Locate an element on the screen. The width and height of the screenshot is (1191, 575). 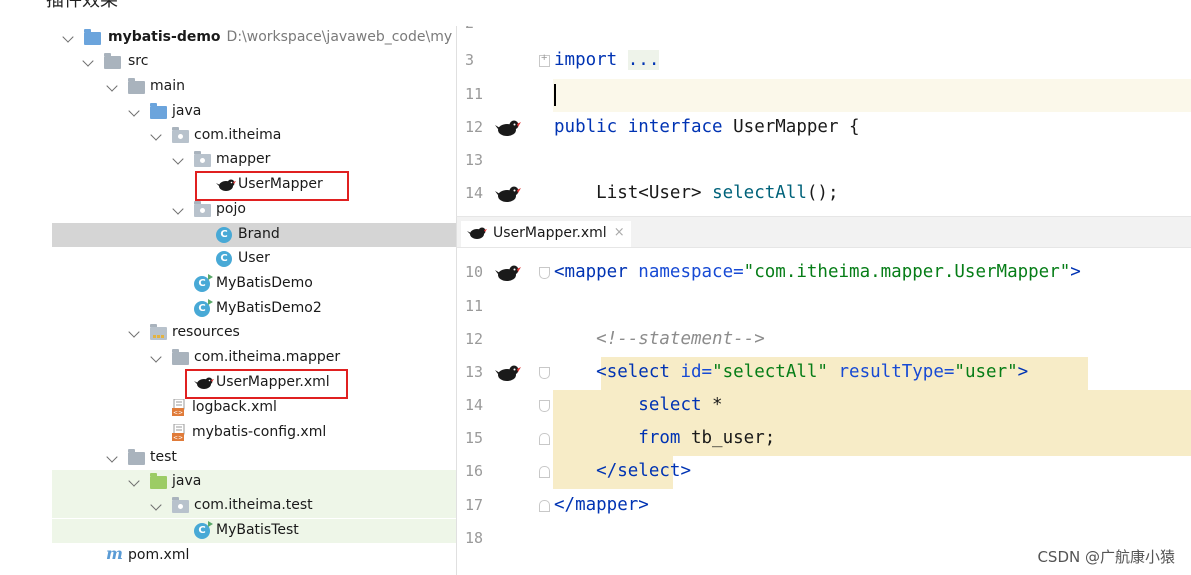
folder-icon is located at coordinates (112, 61).